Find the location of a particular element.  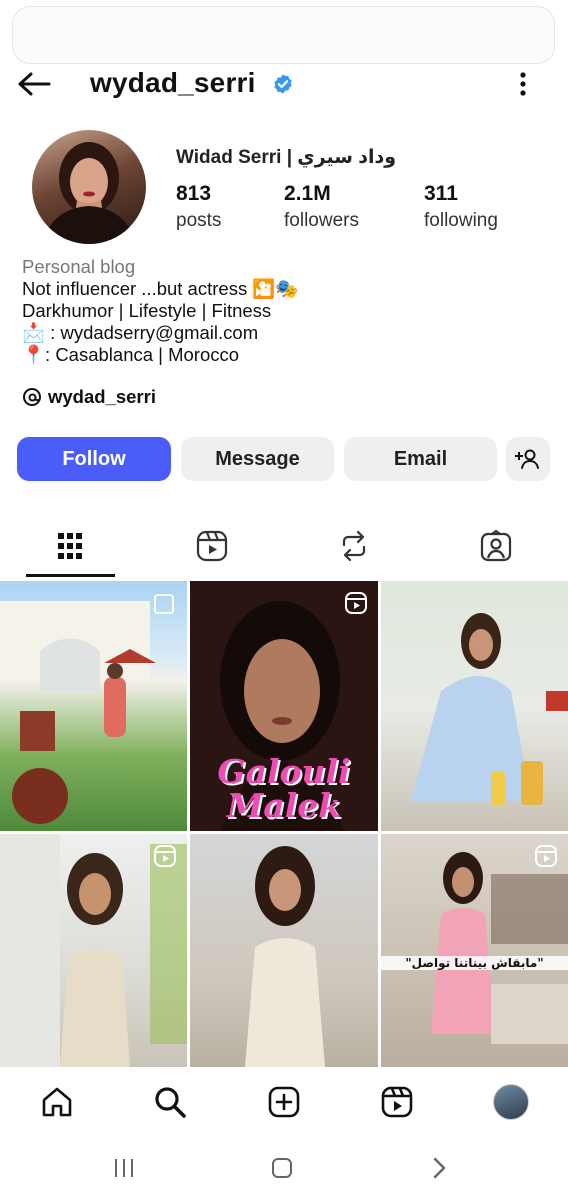

verified-badge-icon is located at coordinates (283, 84).